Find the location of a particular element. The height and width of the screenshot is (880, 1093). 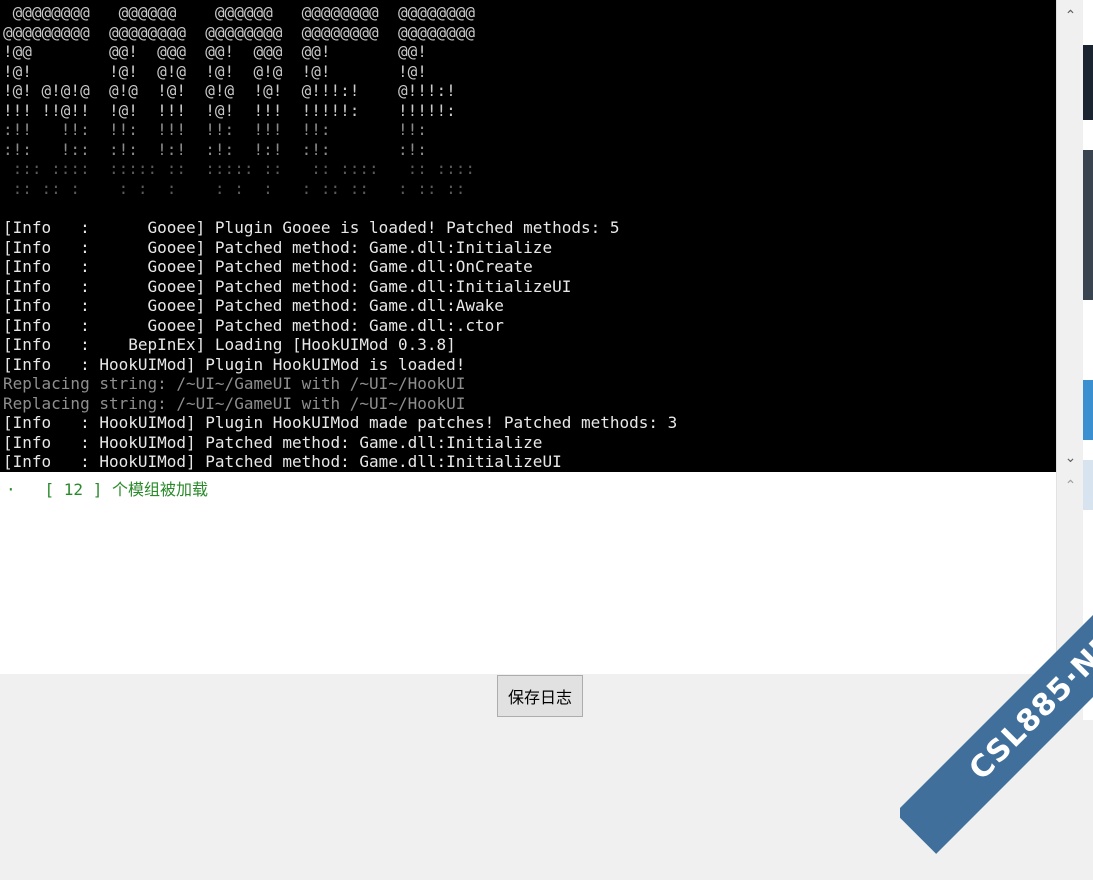

list-scrollbar: ⌃ ⌄ is located at coordinates (1070, 573).